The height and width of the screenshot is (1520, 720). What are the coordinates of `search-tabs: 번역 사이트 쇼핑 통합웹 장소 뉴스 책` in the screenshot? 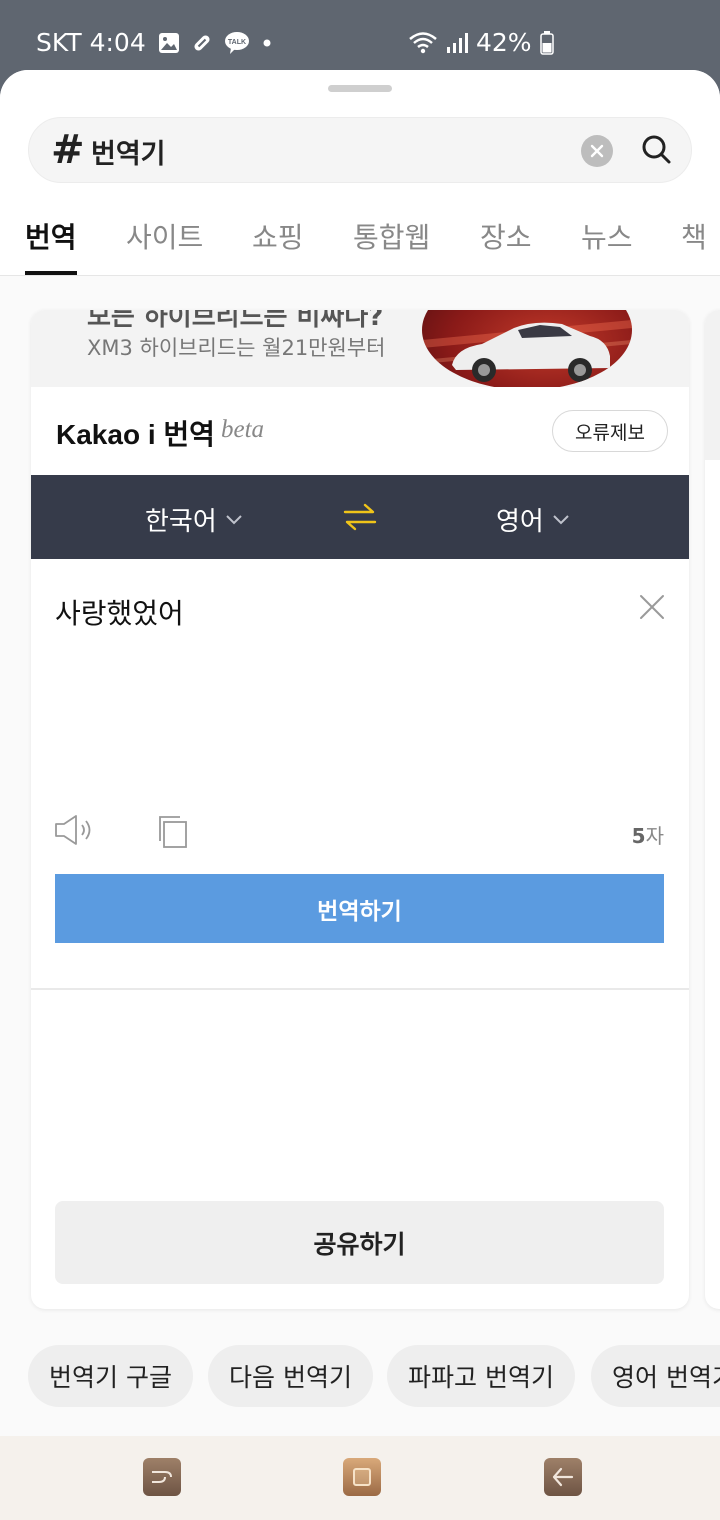 It's located at (360, 242).